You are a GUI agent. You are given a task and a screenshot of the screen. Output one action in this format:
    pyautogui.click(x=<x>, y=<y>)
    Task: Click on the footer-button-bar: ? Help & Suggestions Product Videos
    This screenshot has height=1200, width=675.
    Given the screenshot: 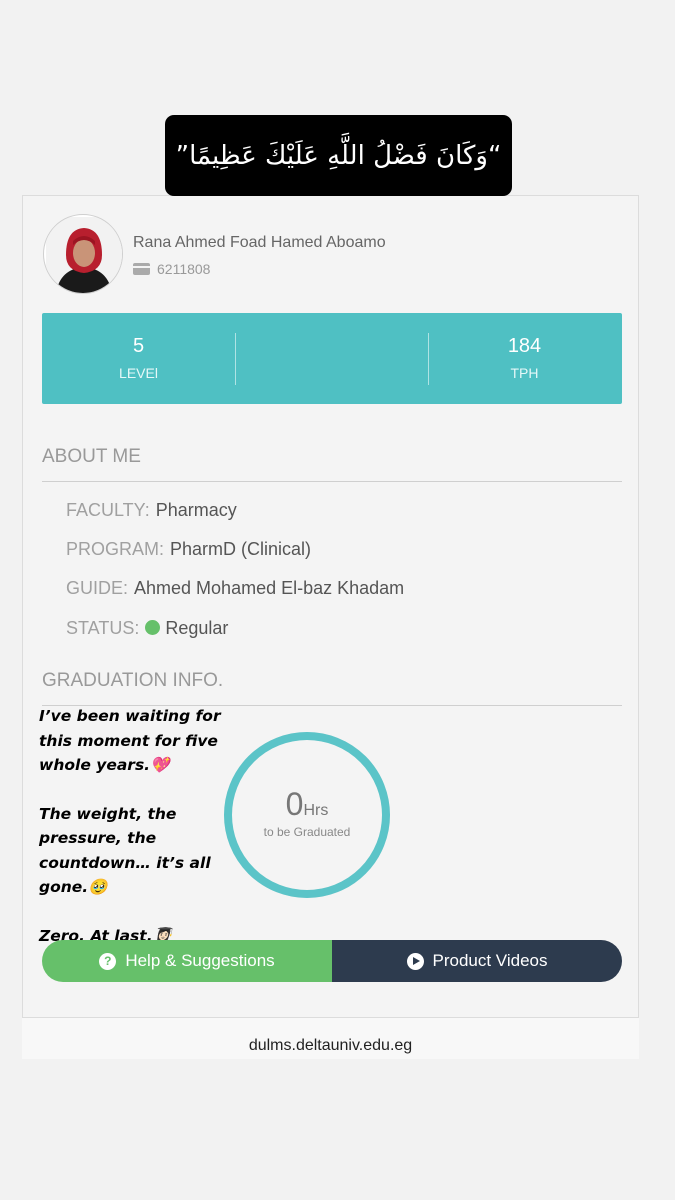 What is the action you would take?
    pyautogui.click(x=332, y=961)
    